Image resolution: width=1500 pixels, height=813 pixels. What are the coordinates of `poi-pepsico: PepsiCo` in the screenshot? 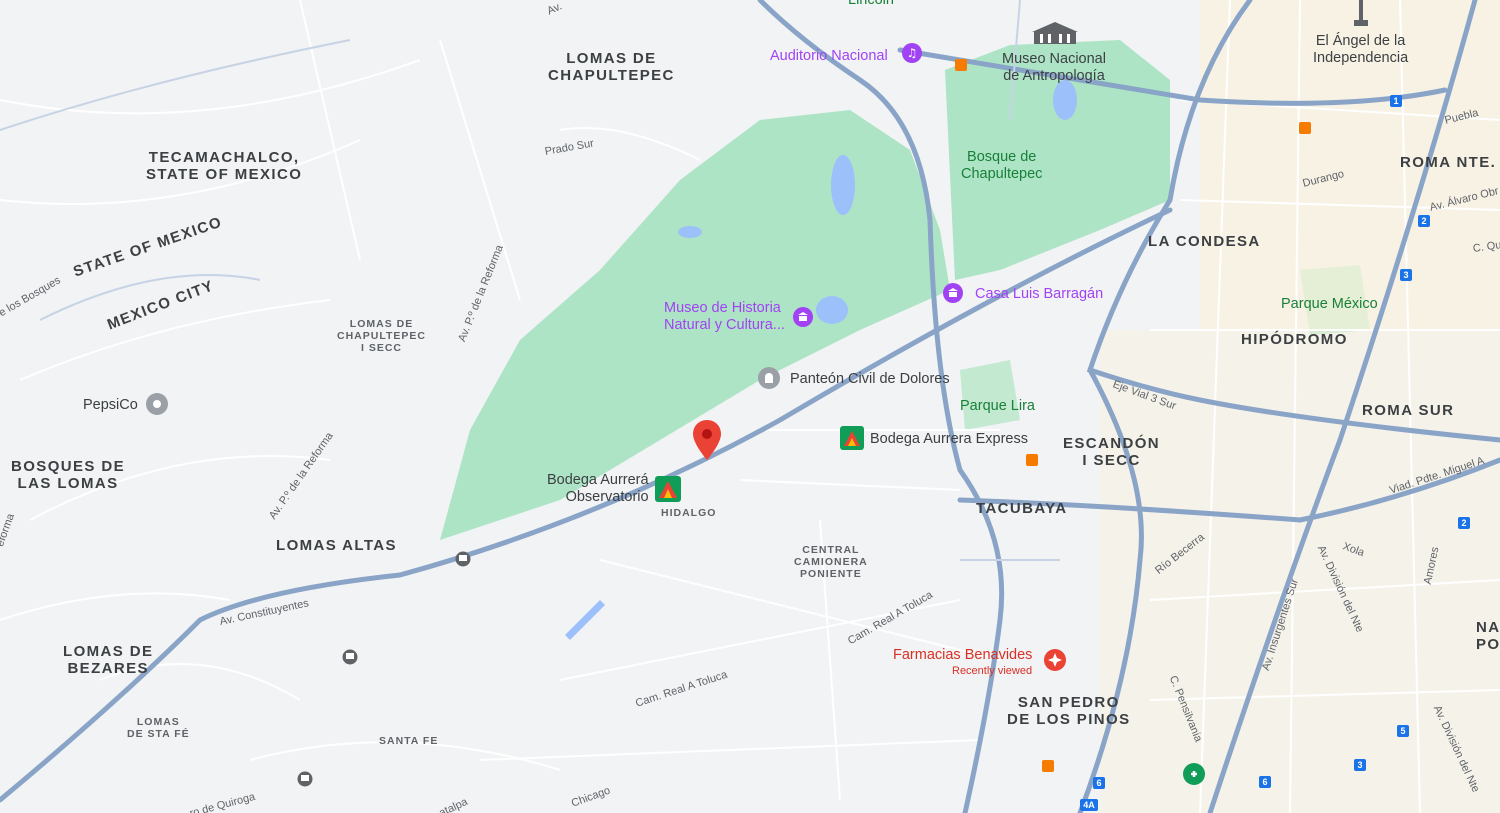 It's located at (110, 405).